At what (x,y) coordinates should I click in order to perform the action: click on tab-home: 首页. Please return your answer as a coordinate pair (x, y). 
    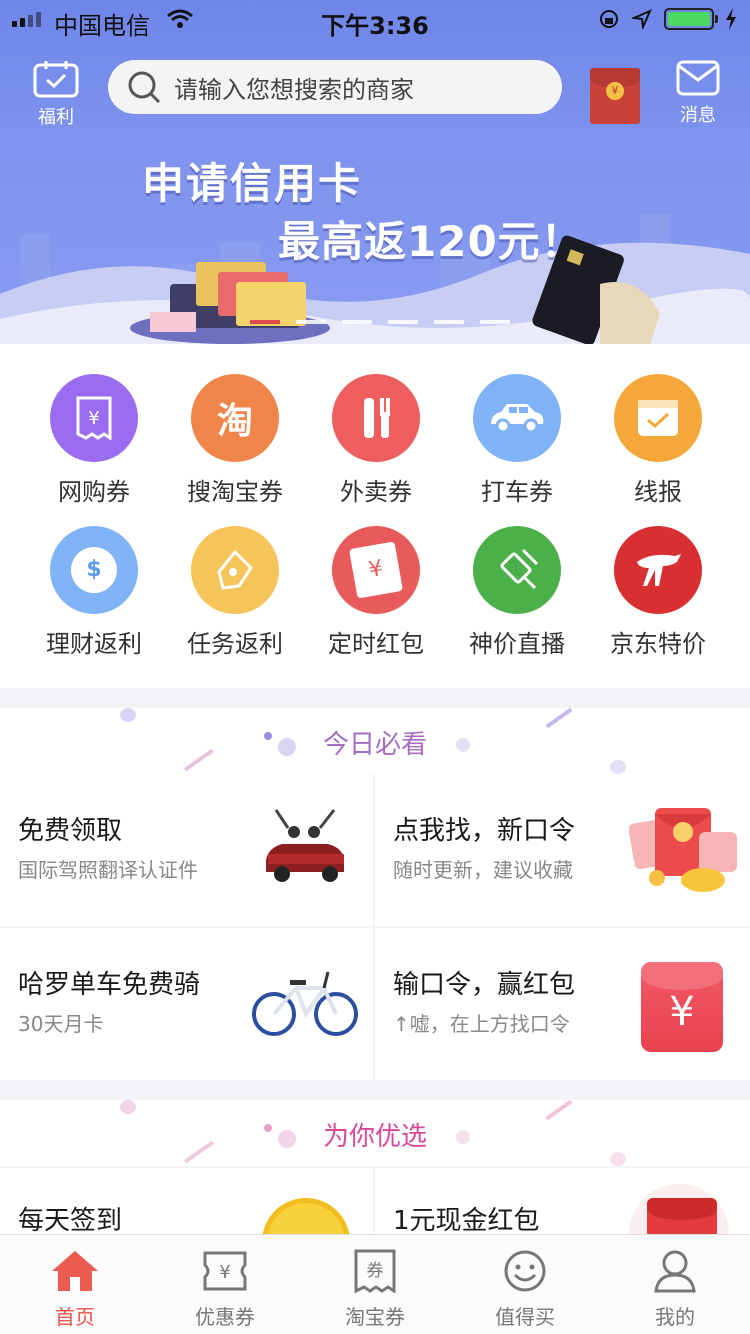
    Looking at the image, I should click on (75, 1289).